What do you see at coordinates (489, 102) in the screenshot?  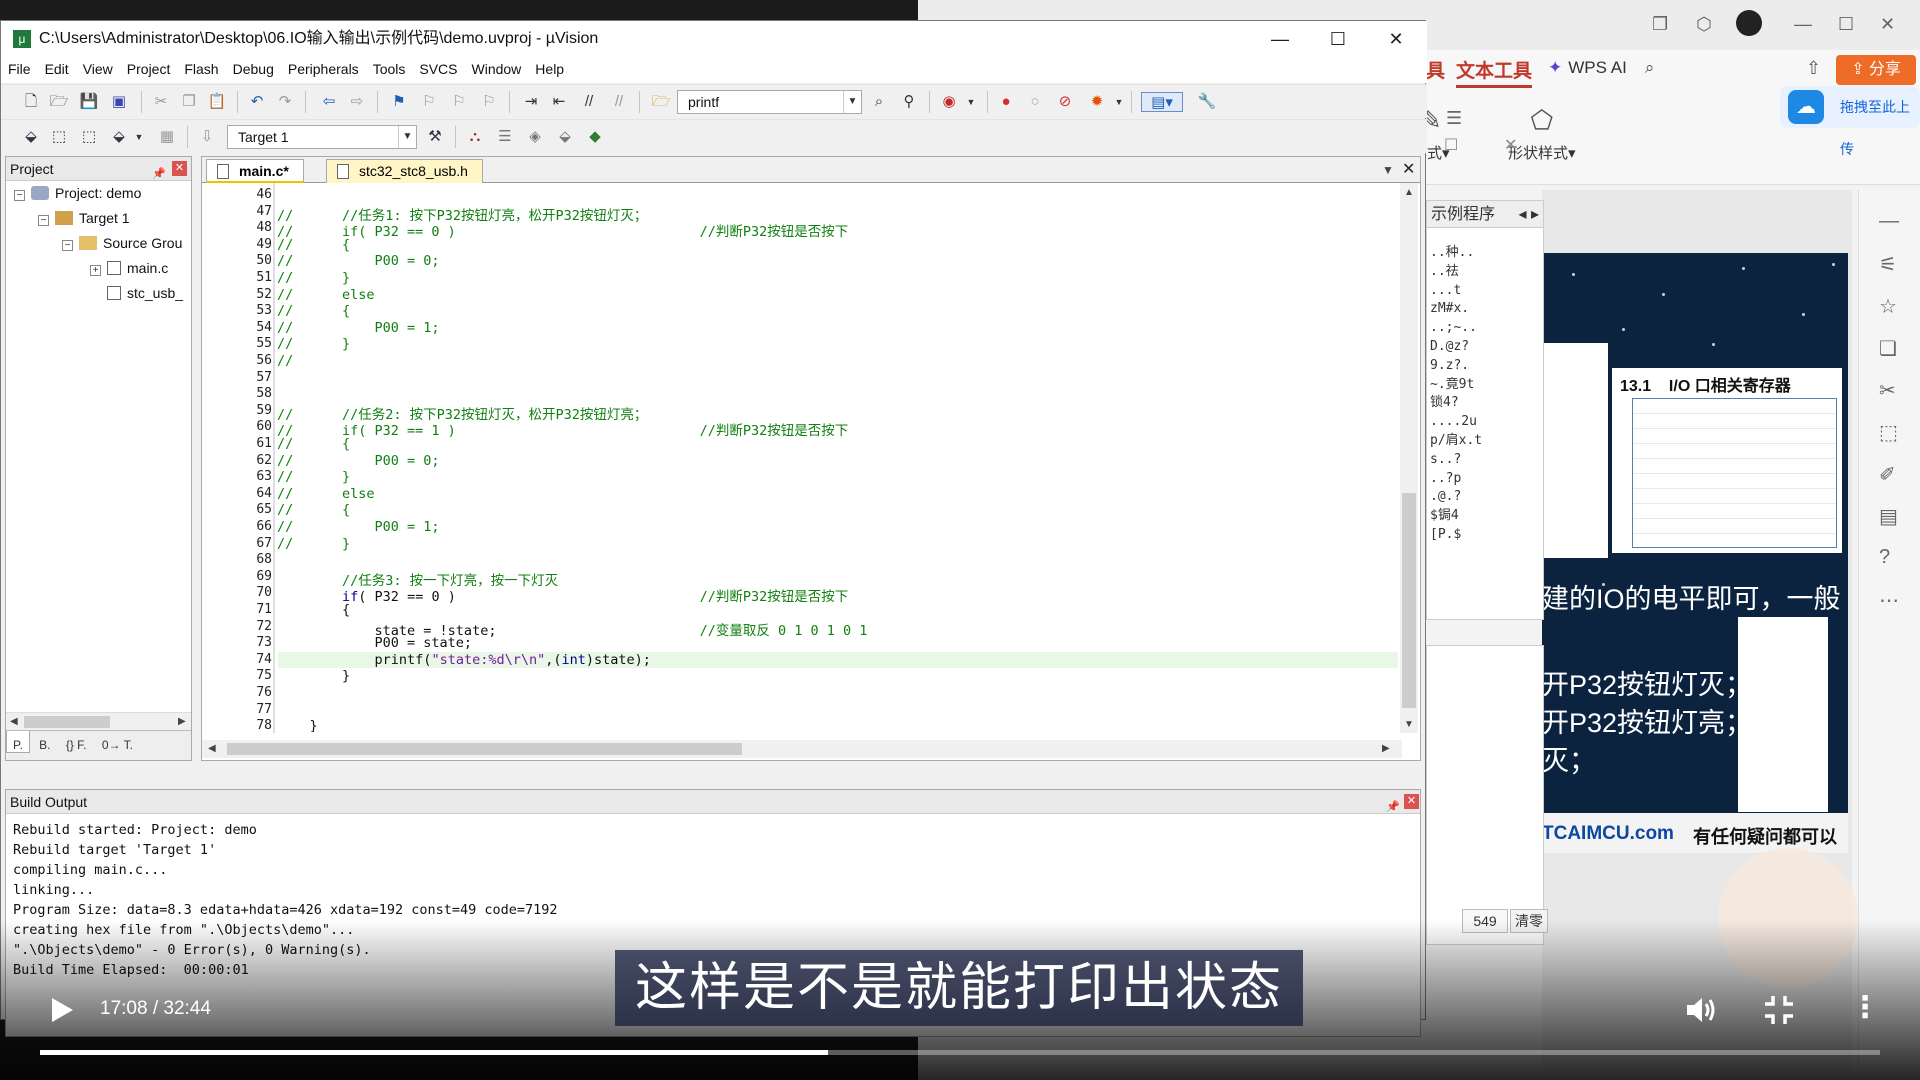 I see `bookmark-clear-icon: ⚐` at bounding box center [489, 102].